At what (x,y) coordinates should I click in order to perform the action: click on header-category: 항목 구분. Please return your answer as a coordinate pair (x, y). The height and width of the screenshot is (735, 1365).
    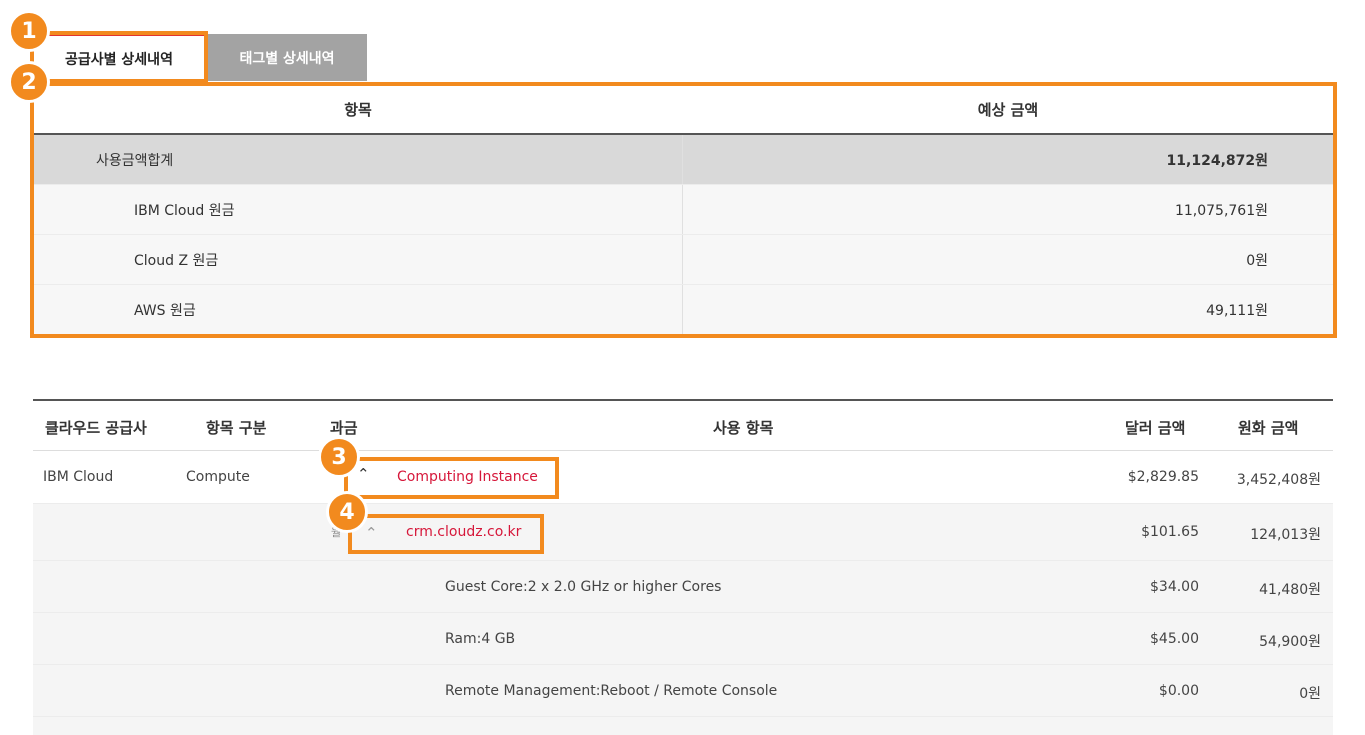
    Looking at the image, I should click on (236, 428).